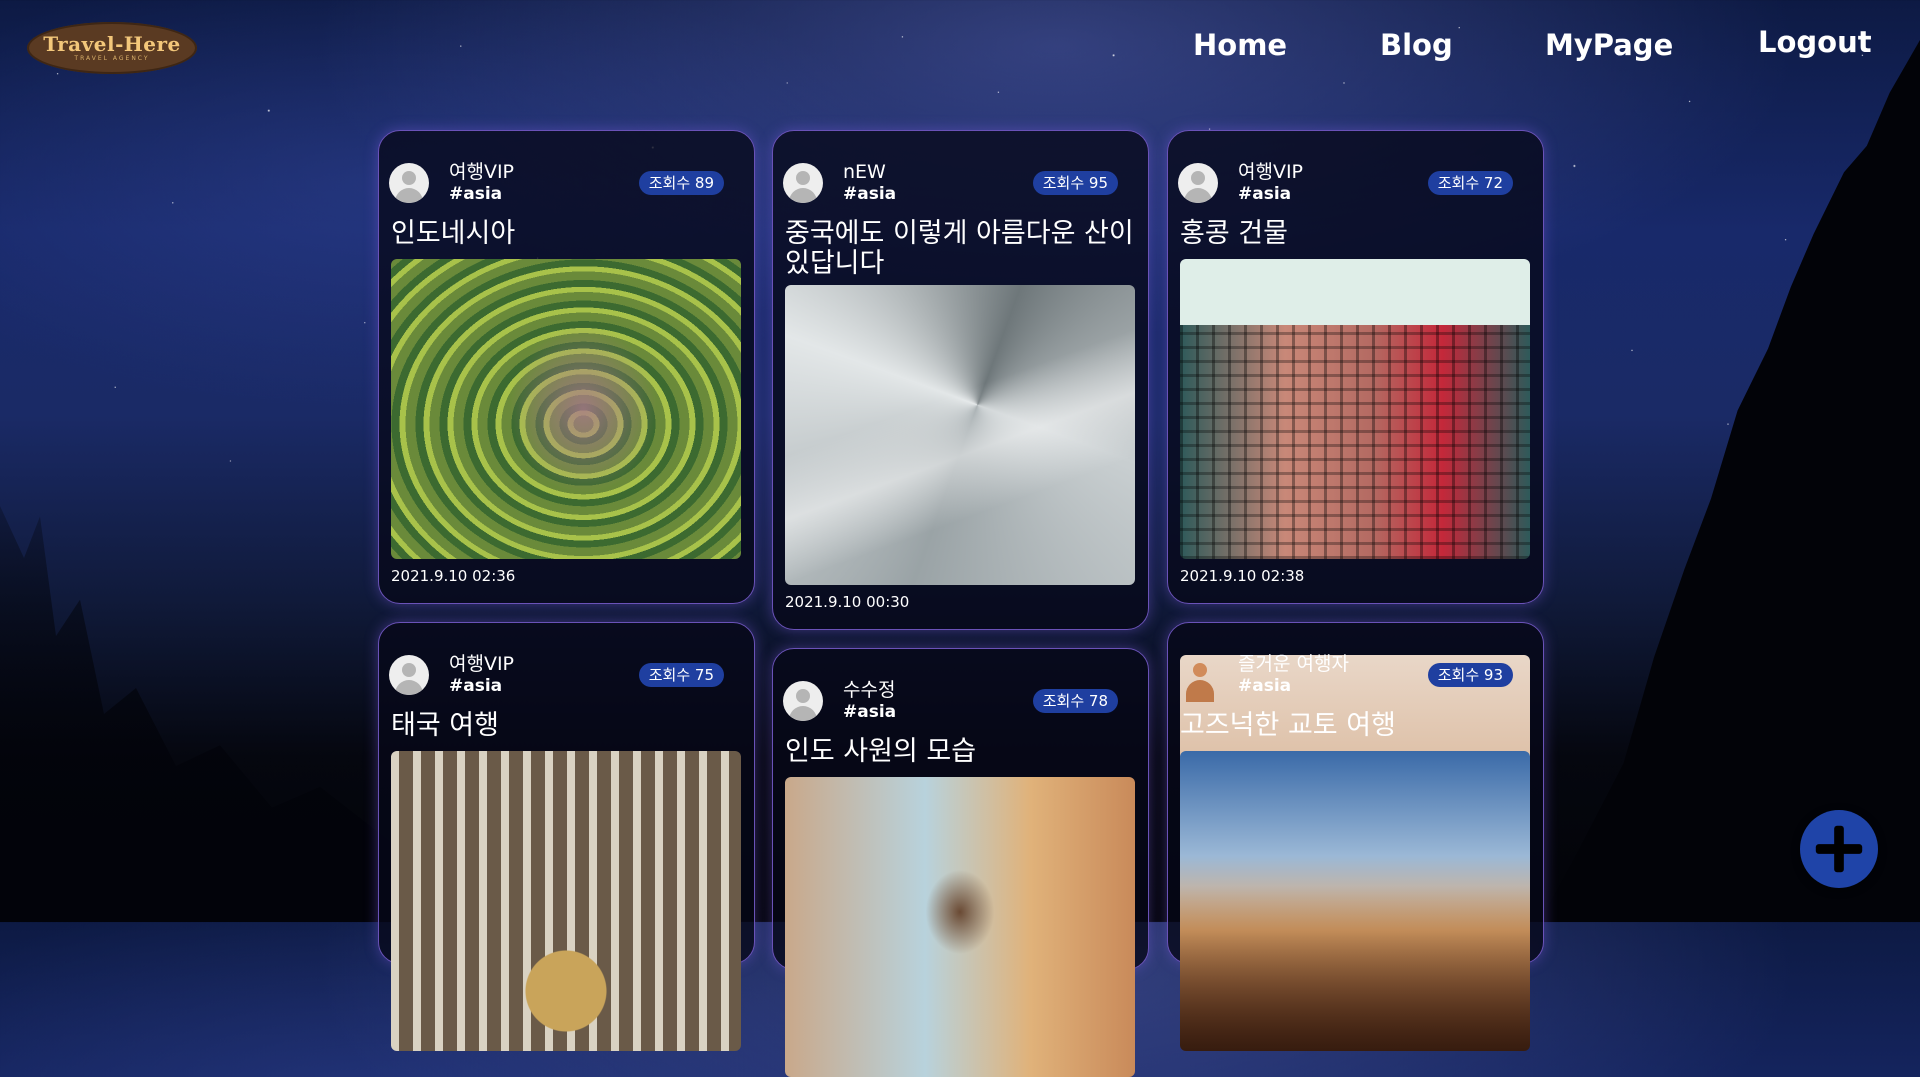 The width and height of the screenshot is (1920, 1077). What do you see at coordinates (1075, 701) in the screenshot?
I see `view-count-badge: 조회수 78` at bounding box center [1075, 701].